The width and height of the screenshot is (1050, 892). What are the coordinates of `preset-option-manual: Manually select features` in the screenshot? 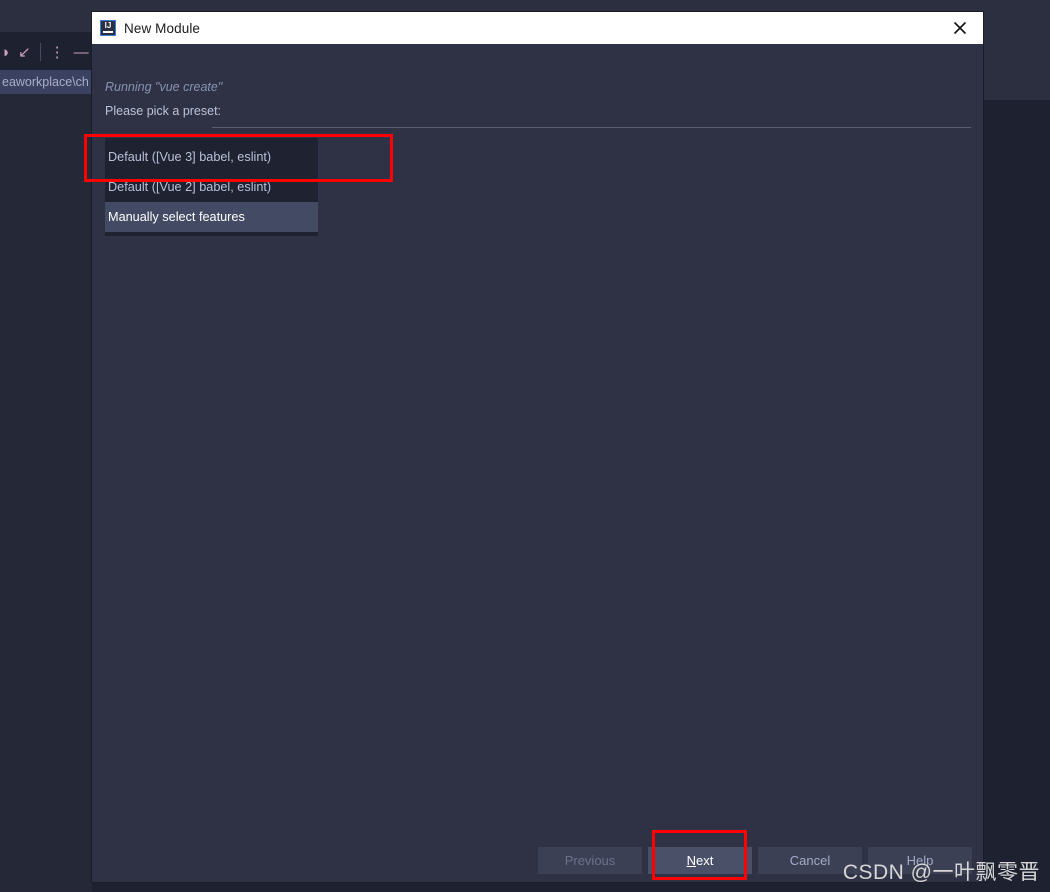 It's located at (211, 217).